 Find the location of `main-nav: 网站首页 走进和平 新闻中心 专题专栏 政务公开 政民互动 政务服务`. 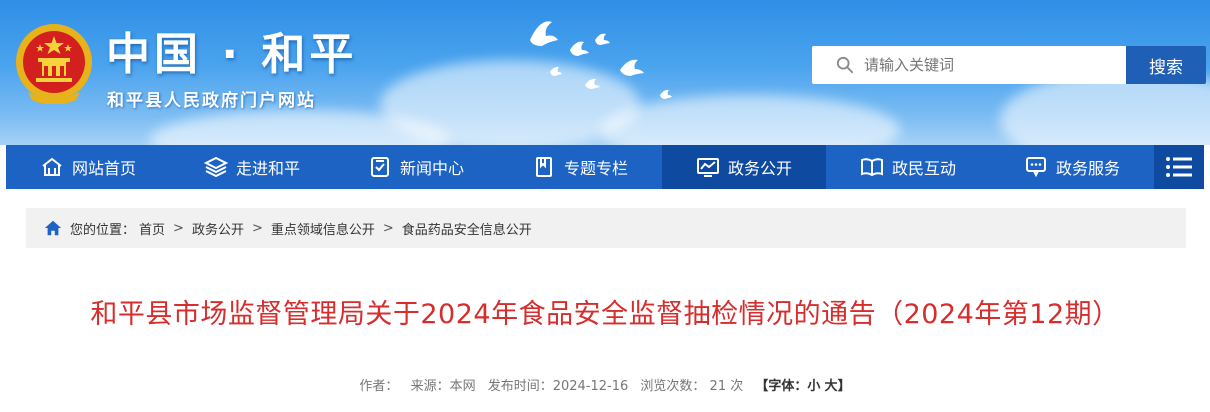

main-nav: 网站首页 走进和平 新闻中心 专题专栏 政务公开 政民互动 政务服务 is located at coordinates (605, 167).